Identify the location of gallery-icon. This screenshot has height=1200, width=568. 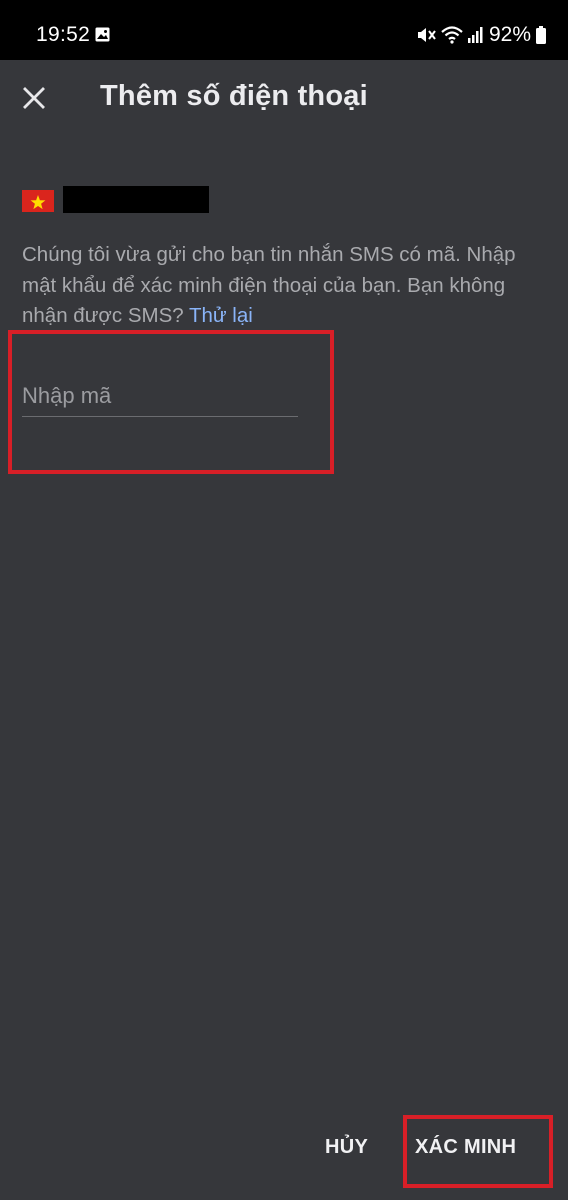
(102, 34).